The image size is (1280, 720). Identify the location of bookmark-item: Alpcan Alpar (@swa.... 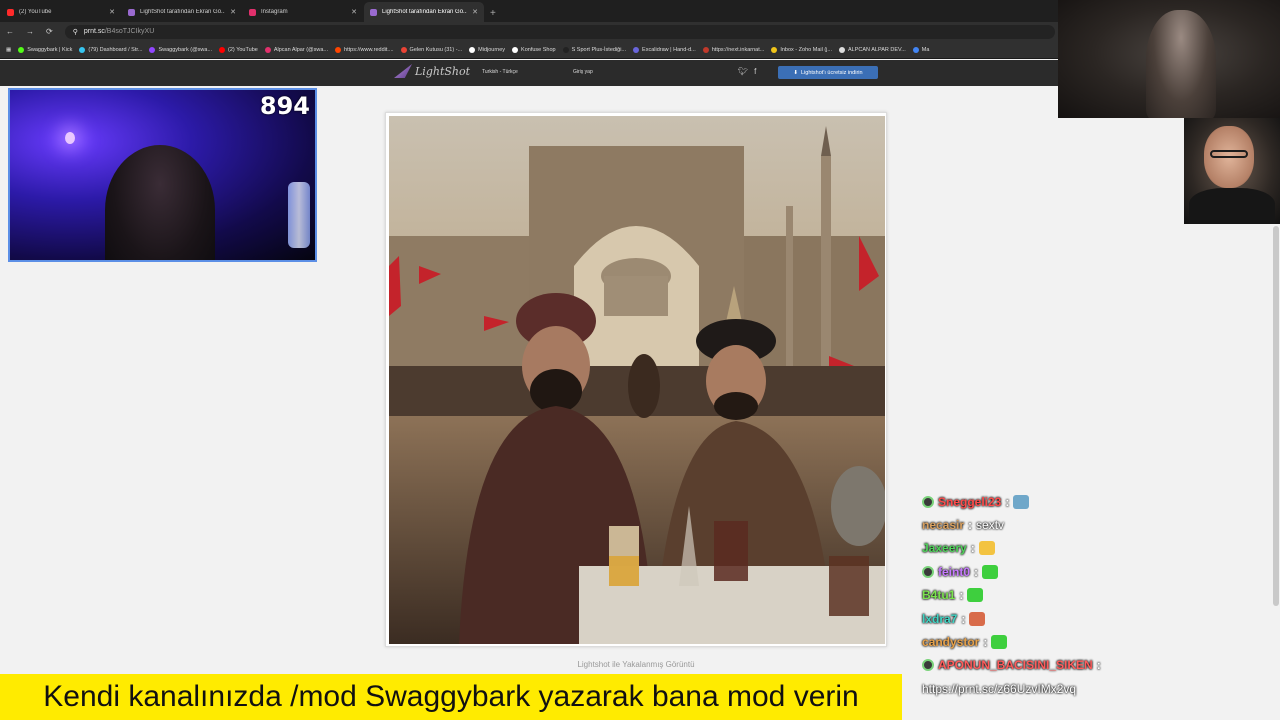
(296, 49).